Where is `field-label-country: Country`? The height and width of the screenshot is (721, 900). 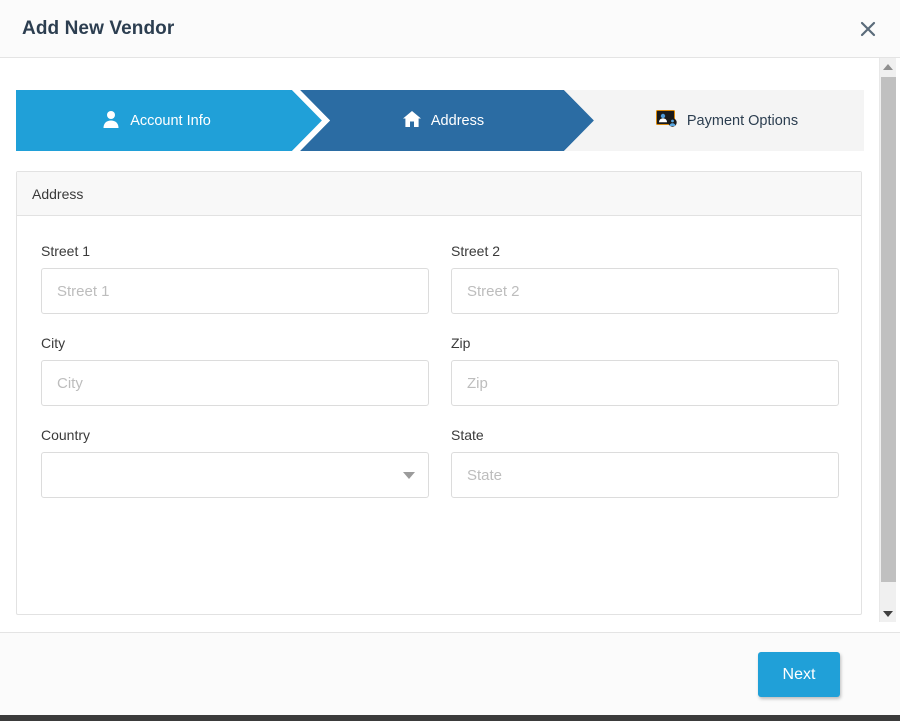
field-label-country: Country is located at coordinates (66, 435).